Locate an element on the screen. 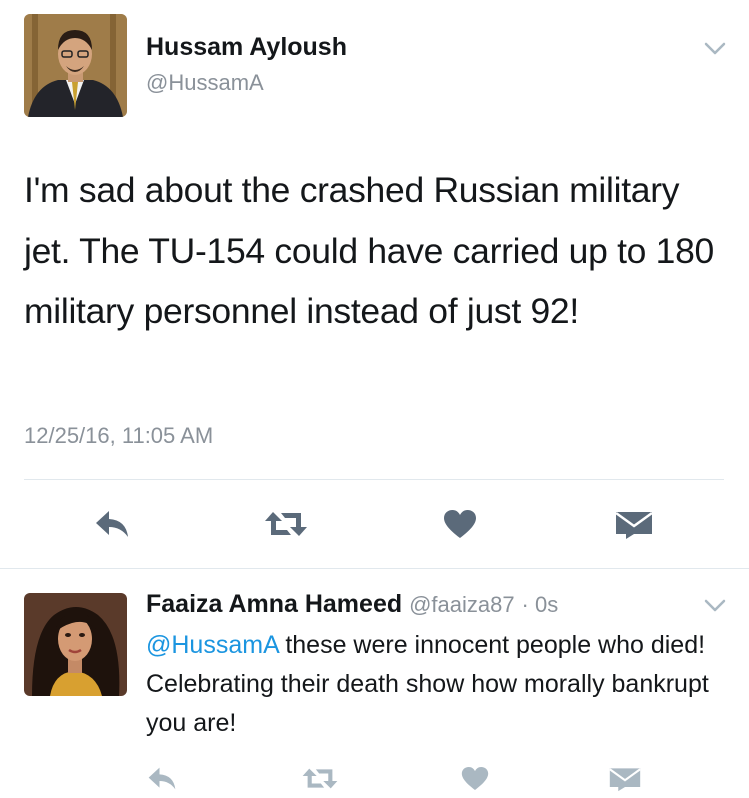  tweet-timestamp: 12/25/16, 11:05 AM is located at coordinates (119, 435).